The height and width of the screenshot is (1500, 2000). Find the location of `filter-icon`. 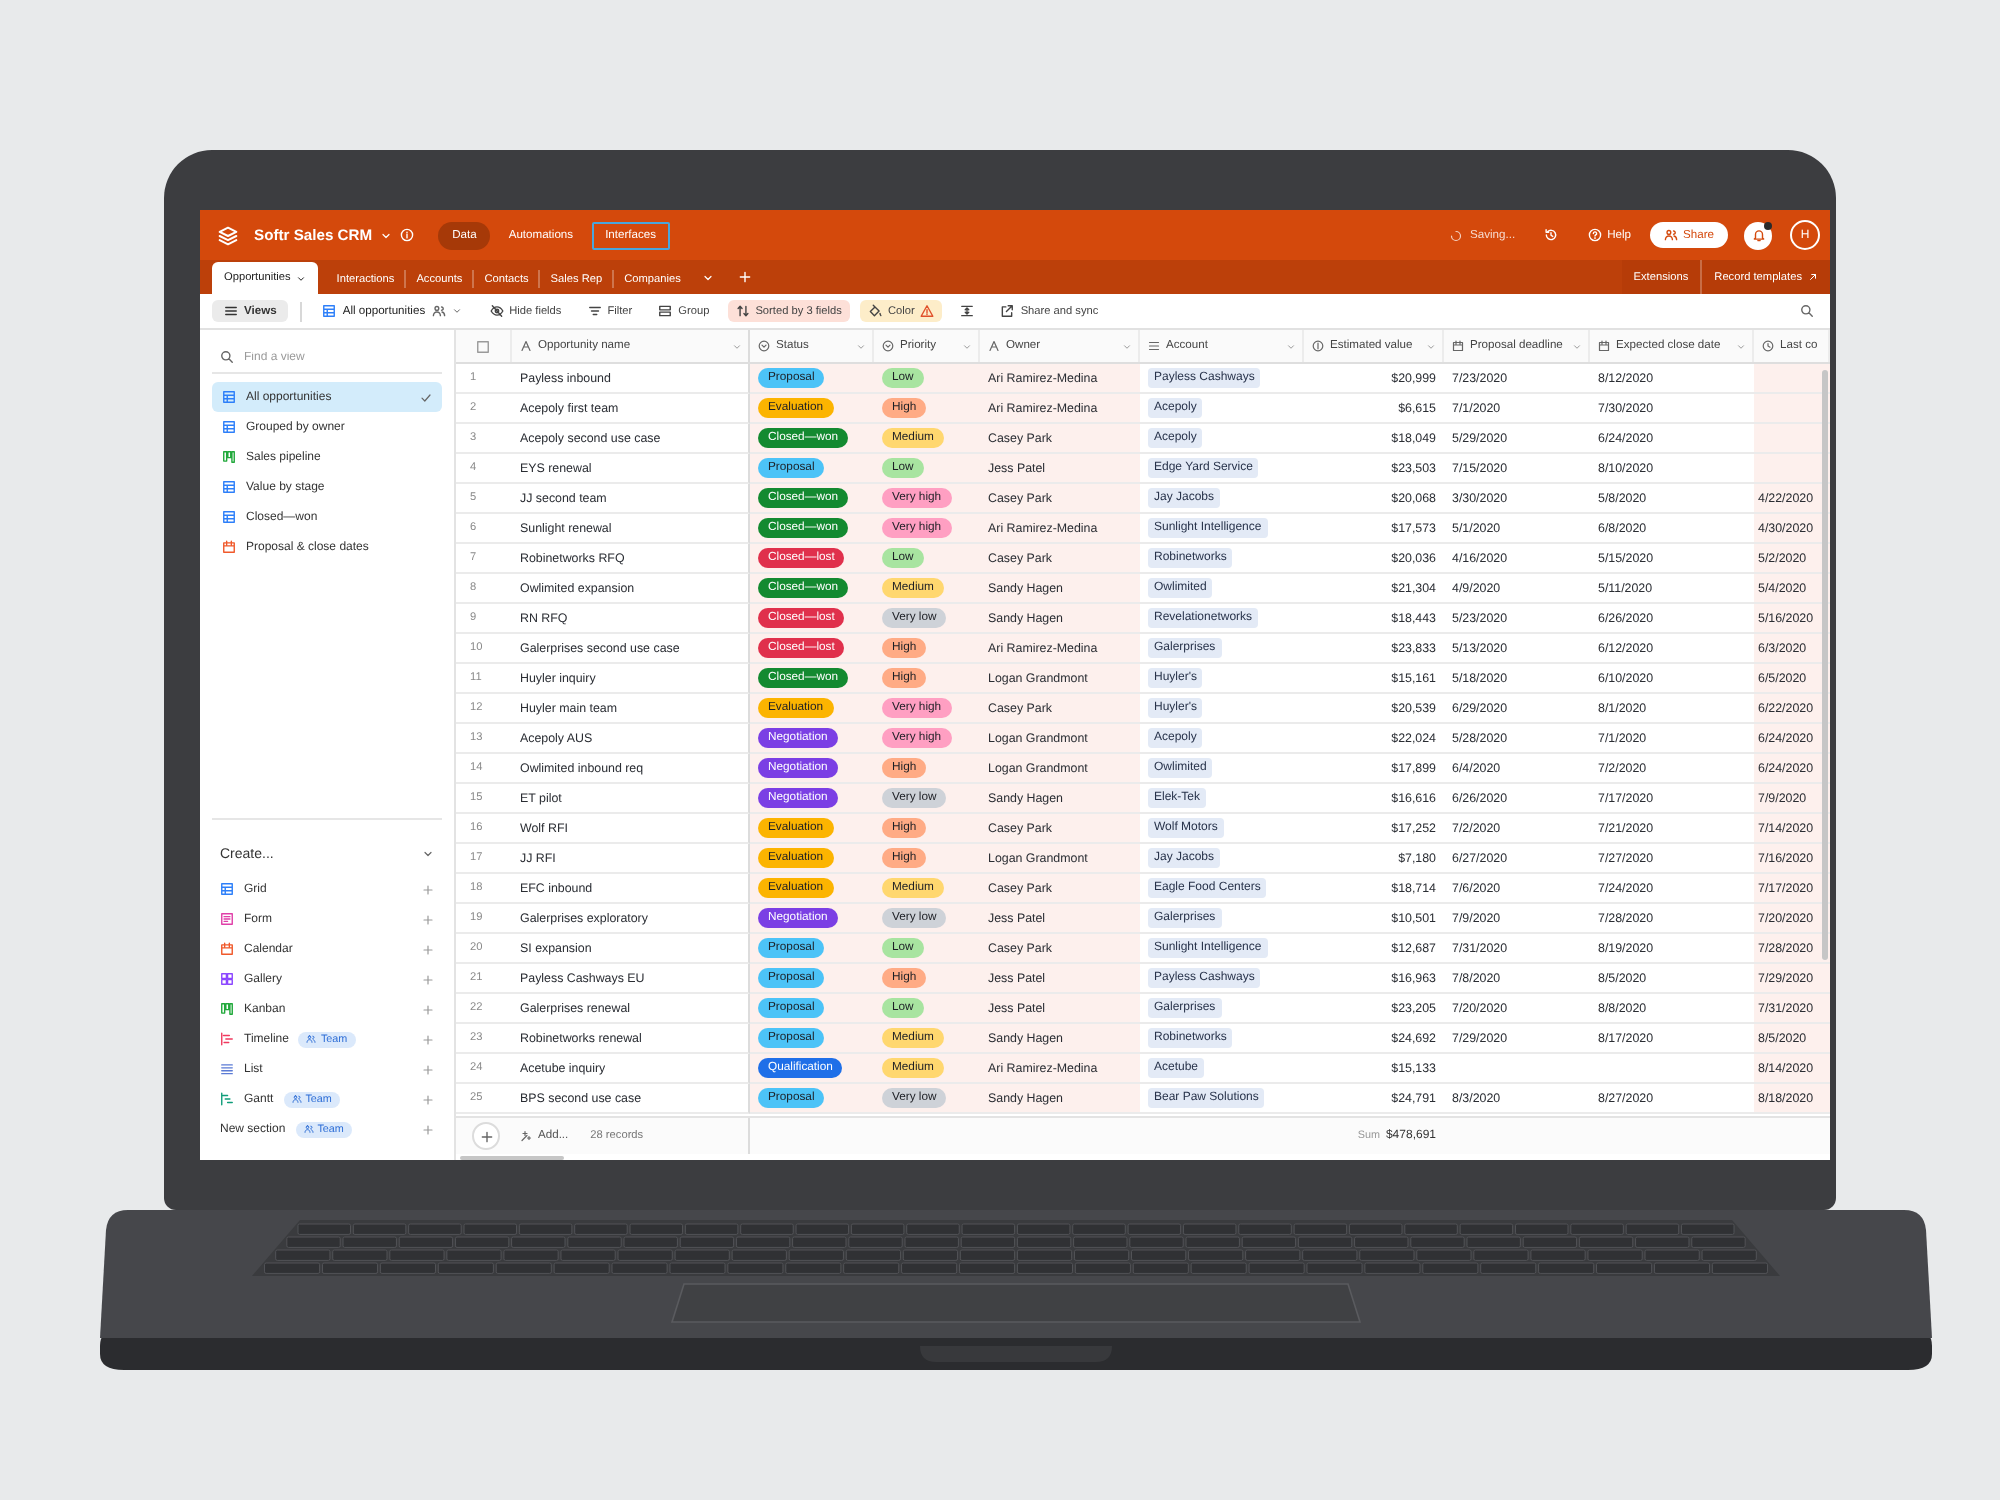

filter-icon is located at coordinates (594, 311).